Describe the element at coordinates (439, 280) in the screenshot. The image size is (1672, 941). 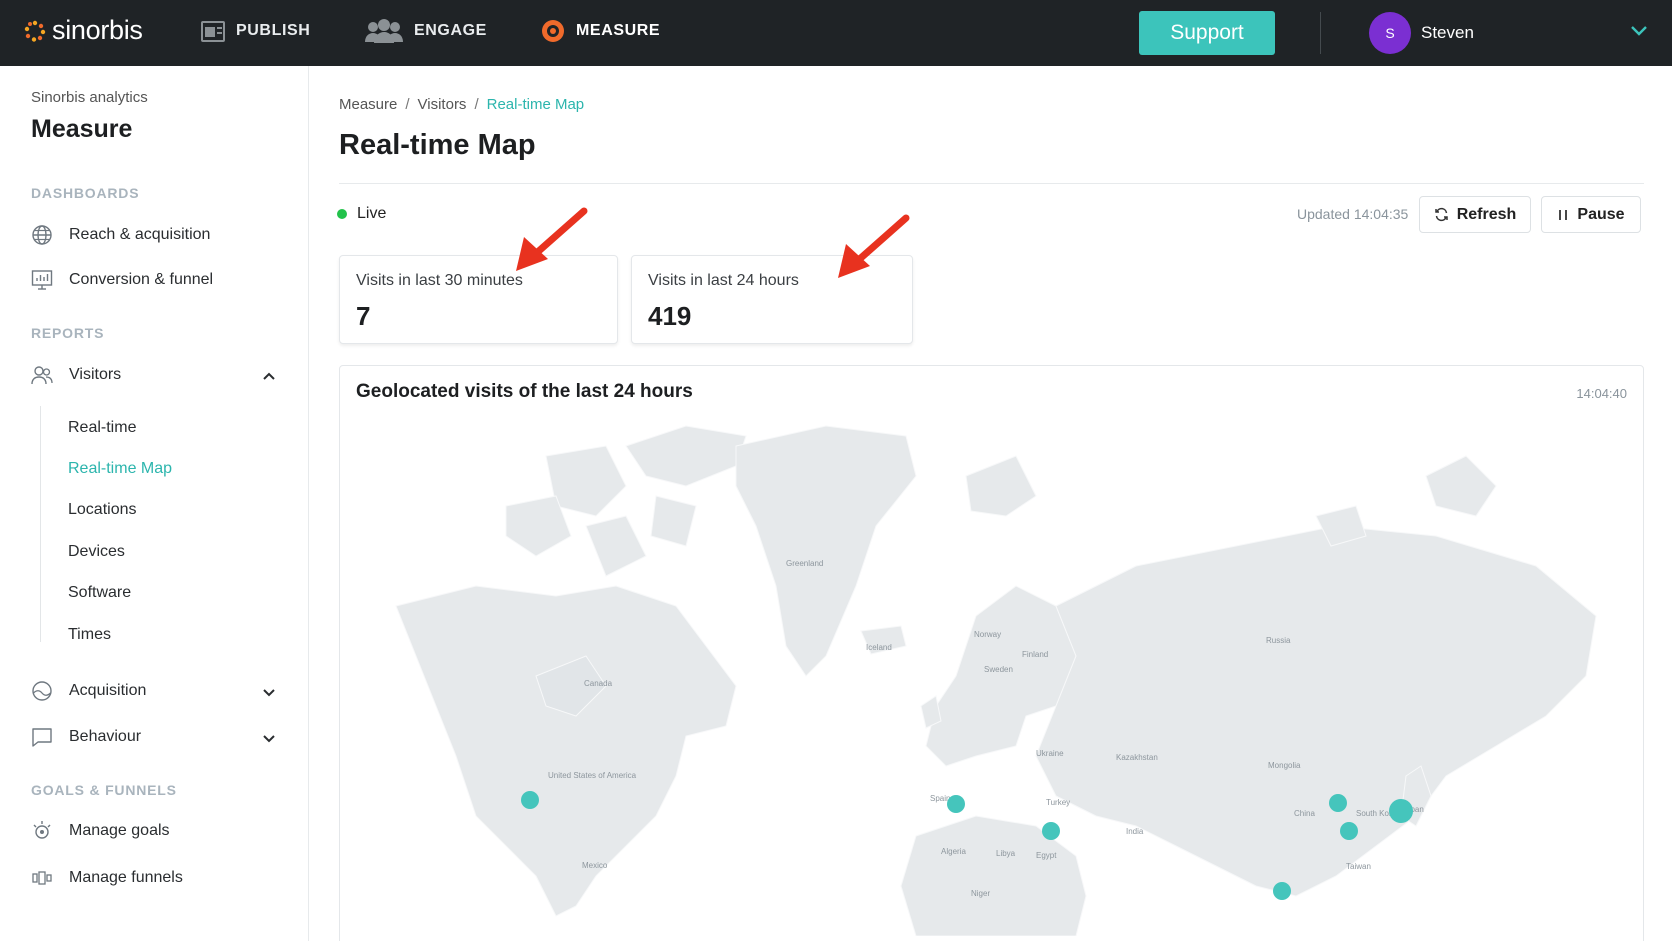
I see `stat-label: Visits in last 30 minutes` at that location.